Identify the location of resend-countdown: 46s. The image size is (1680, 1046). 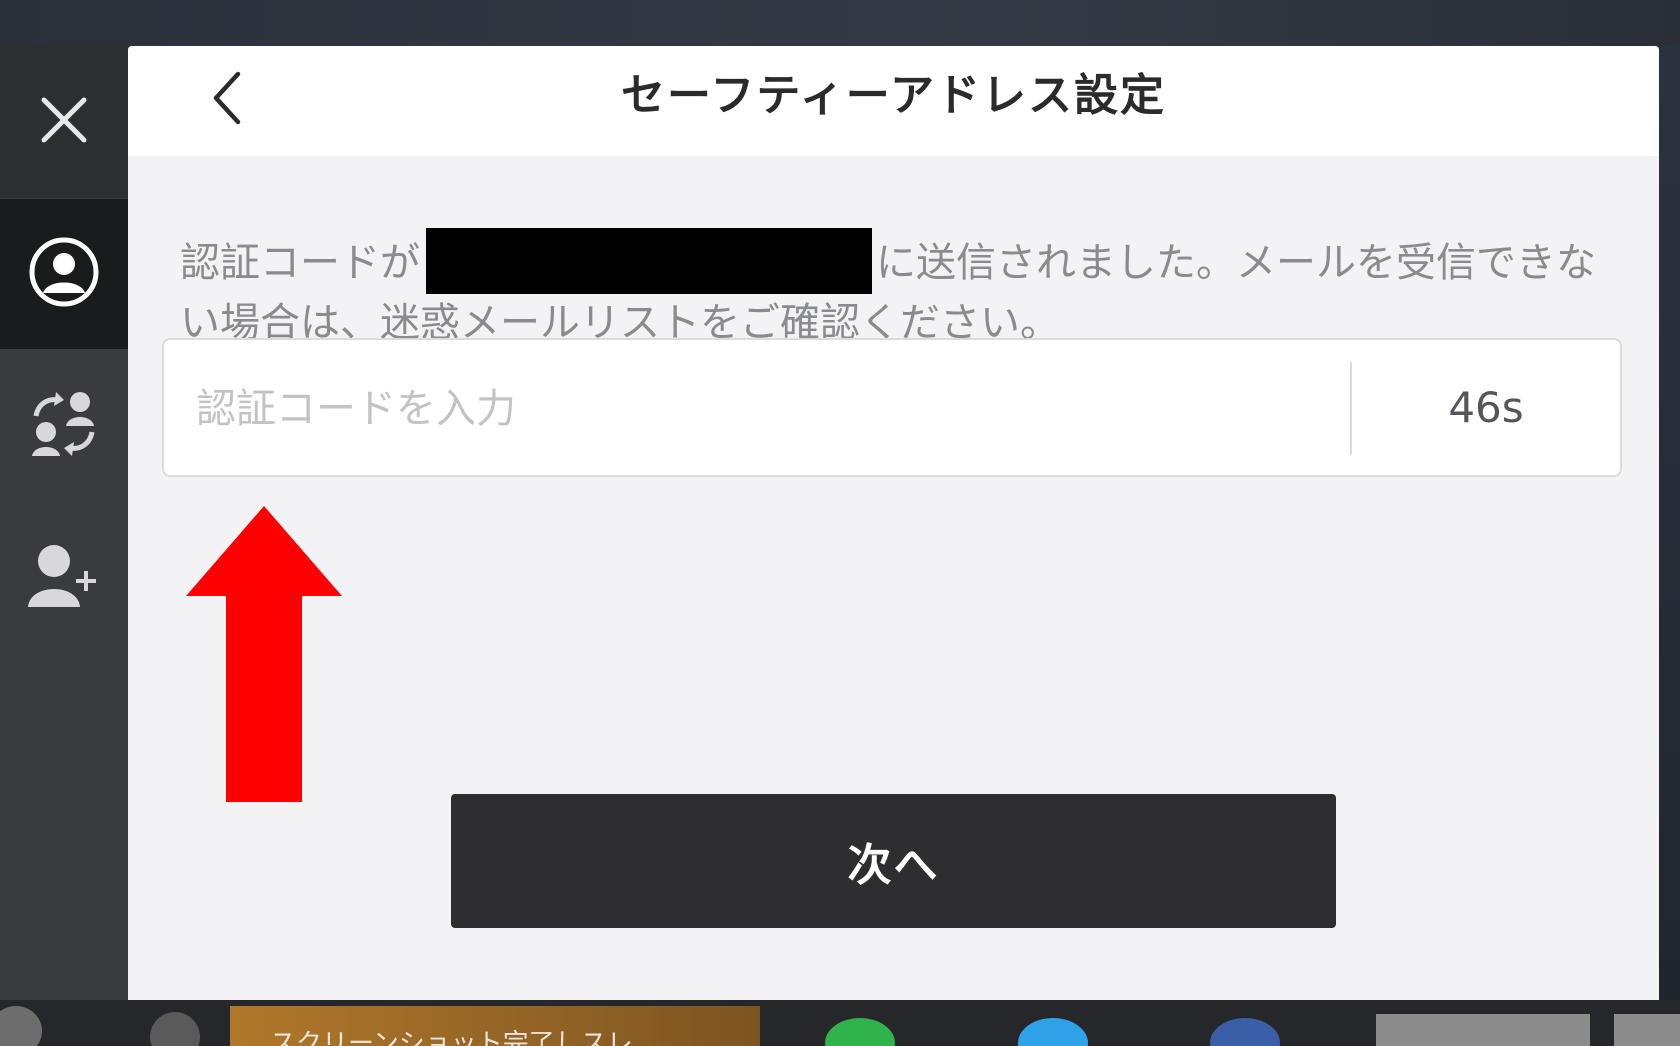
(1486, 407).